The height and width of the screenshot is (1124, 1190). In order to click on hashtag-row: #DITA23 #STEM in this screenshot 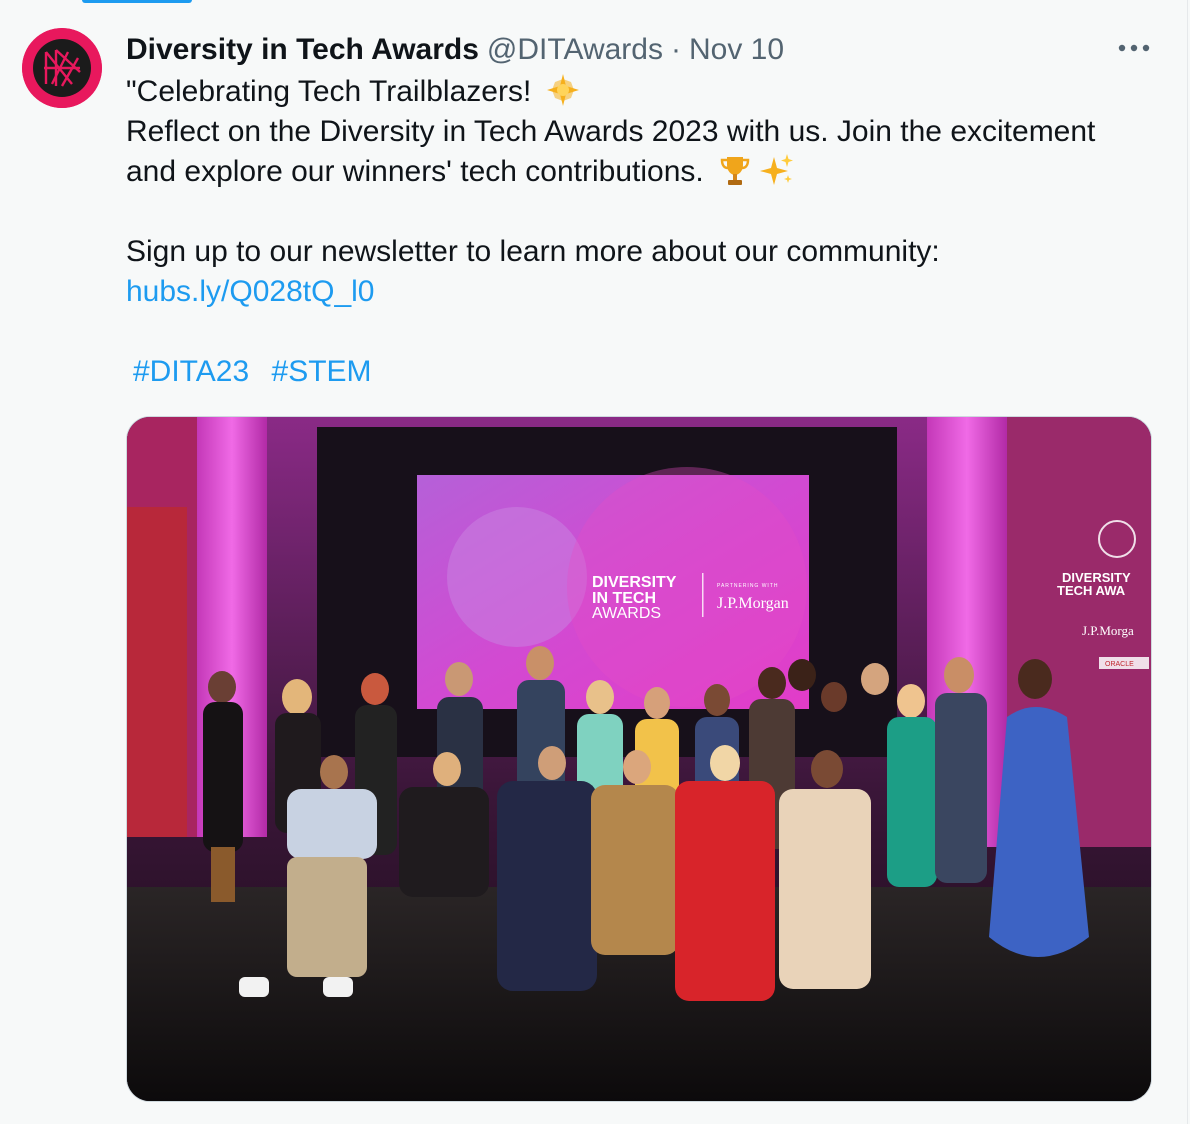, I will do `click(641, 372)`.